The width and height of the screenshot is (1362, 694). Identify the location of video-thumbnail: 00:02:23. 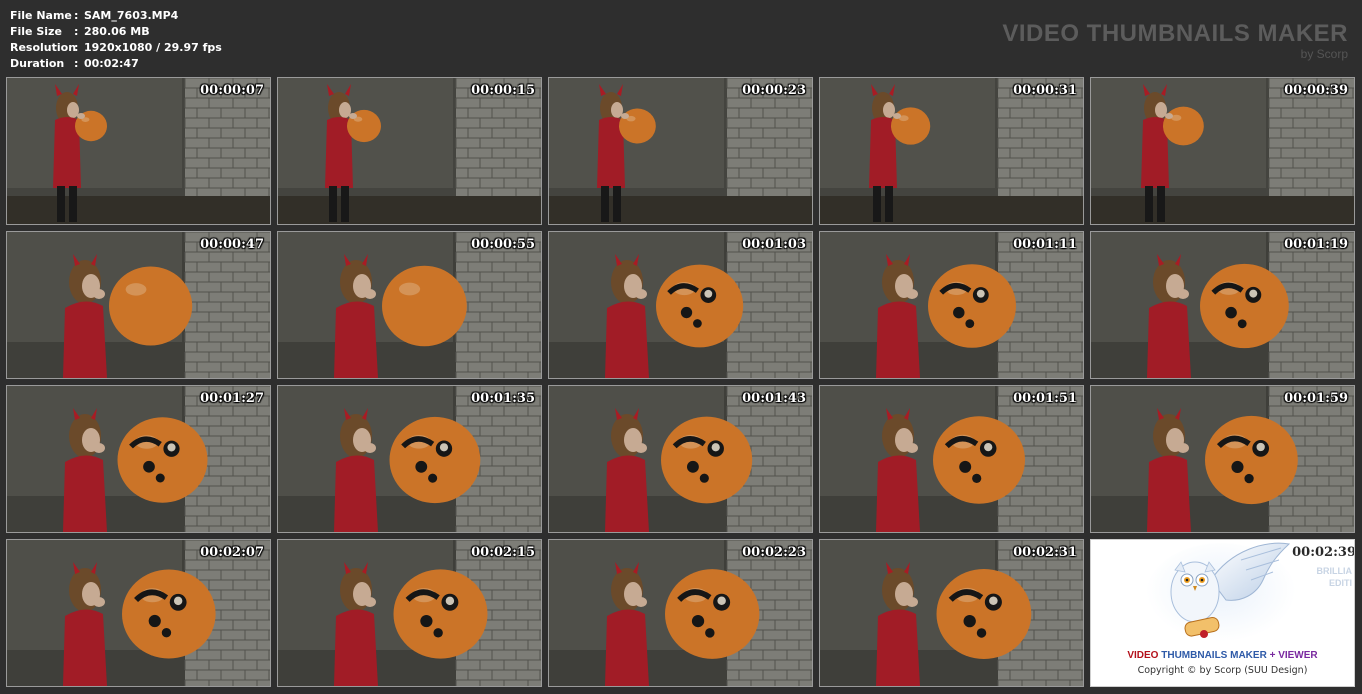
(680, 613).